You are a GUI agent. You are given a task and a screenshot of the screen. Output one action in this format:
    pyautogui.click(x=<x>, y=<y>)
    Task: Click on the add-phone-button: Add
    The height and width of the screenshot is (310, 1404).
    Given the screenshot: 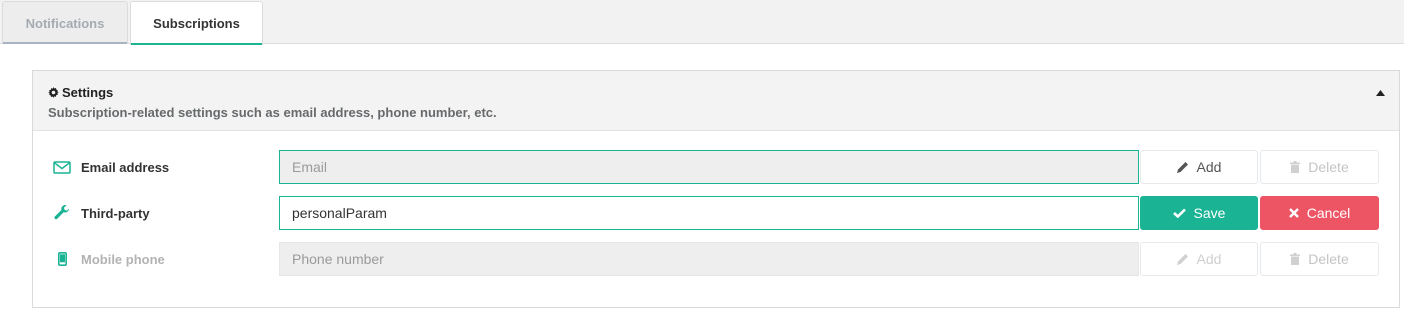 What is the action you would take?
    pyautogui.click(x=1199, y=259)
    